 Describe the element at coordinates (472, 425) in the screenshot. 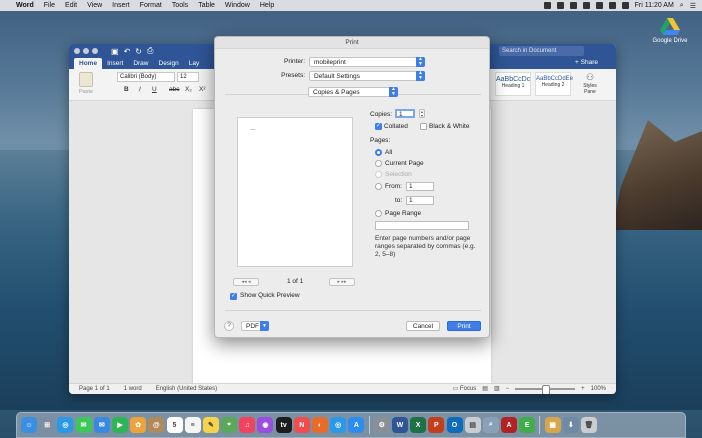

I see `dock-printer-icon: ▤` at that location.